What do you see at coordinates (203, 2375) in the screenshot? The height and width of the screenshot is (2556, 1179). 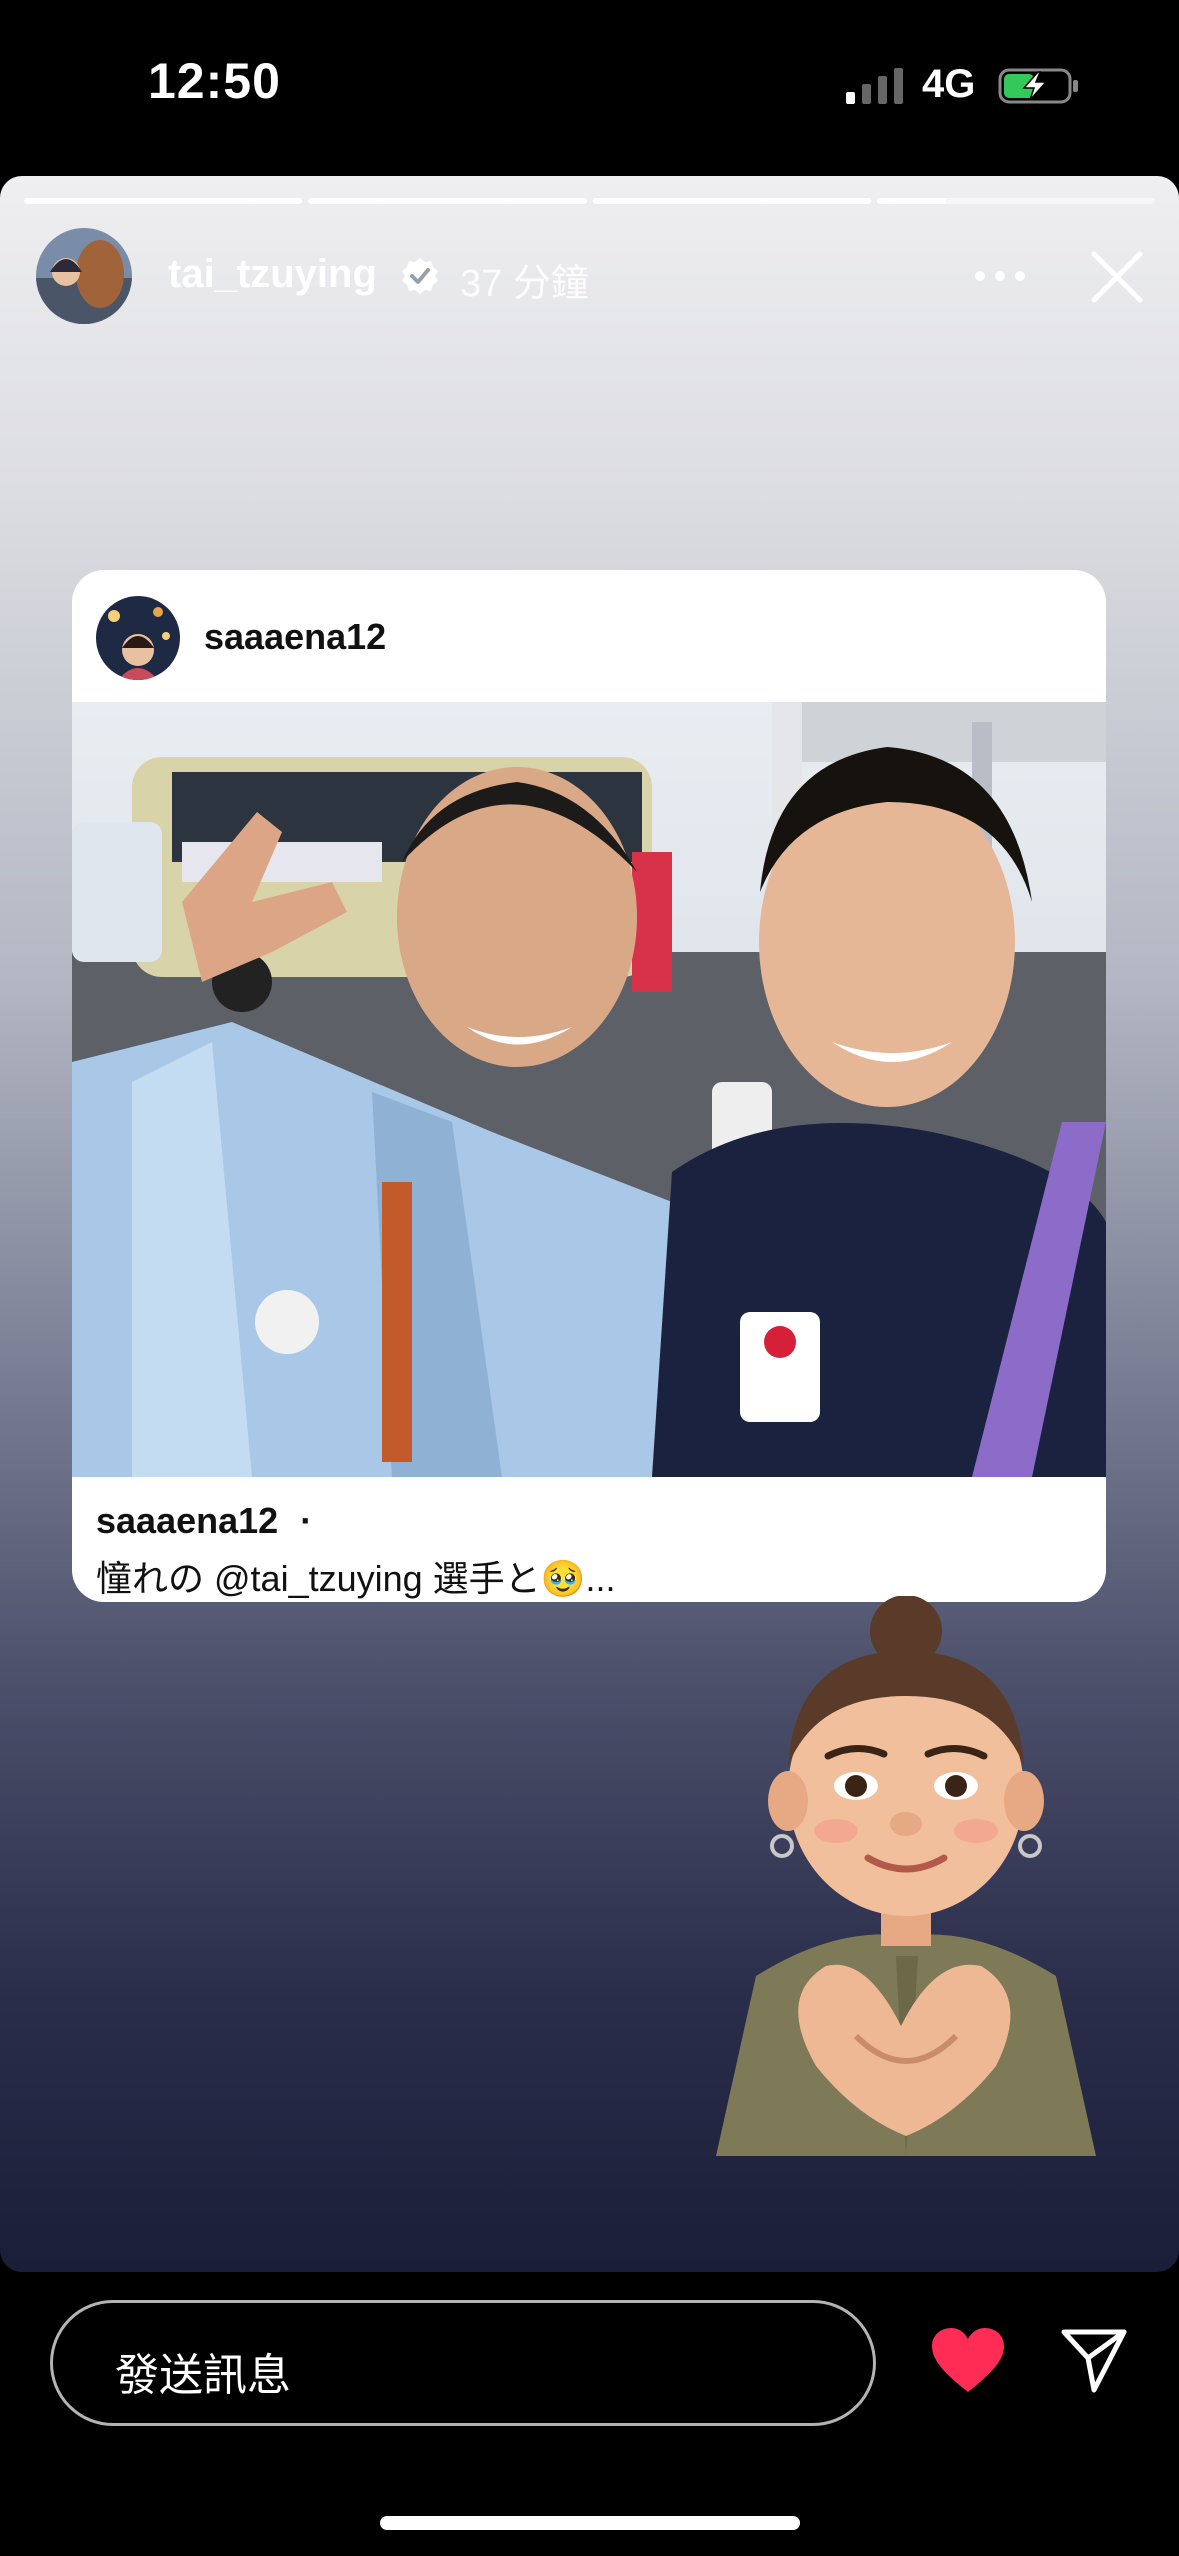 I see `message-placeholder: 發送訊息` at bounding box center [203, 2375].